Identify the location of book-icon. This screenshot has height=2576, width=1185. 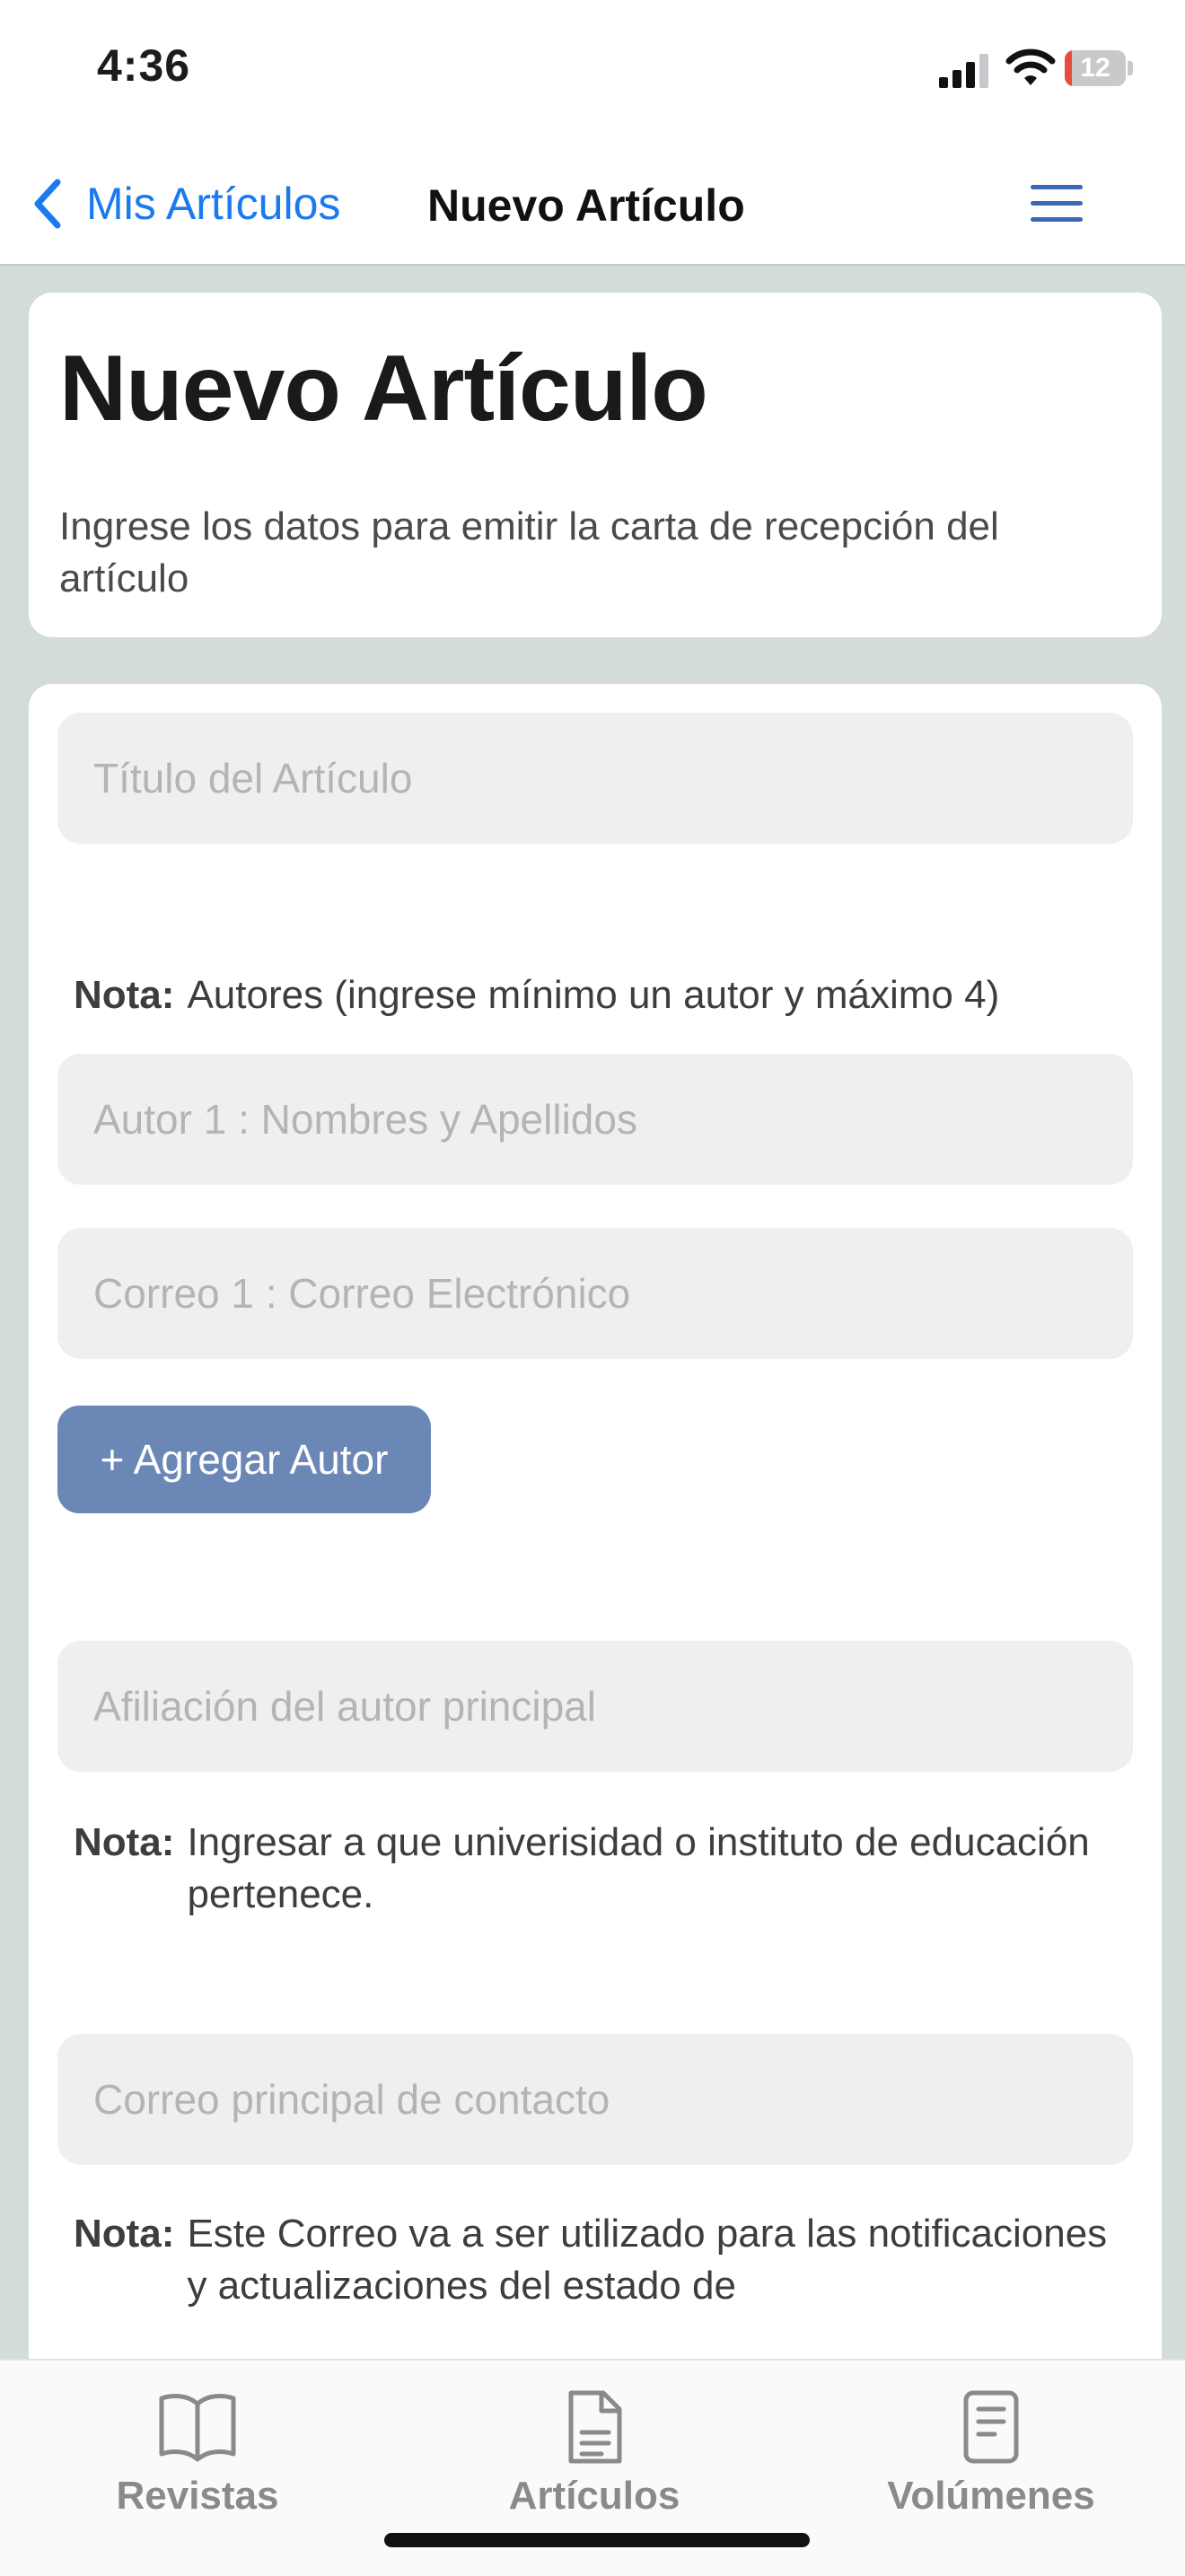
(197, 2428).